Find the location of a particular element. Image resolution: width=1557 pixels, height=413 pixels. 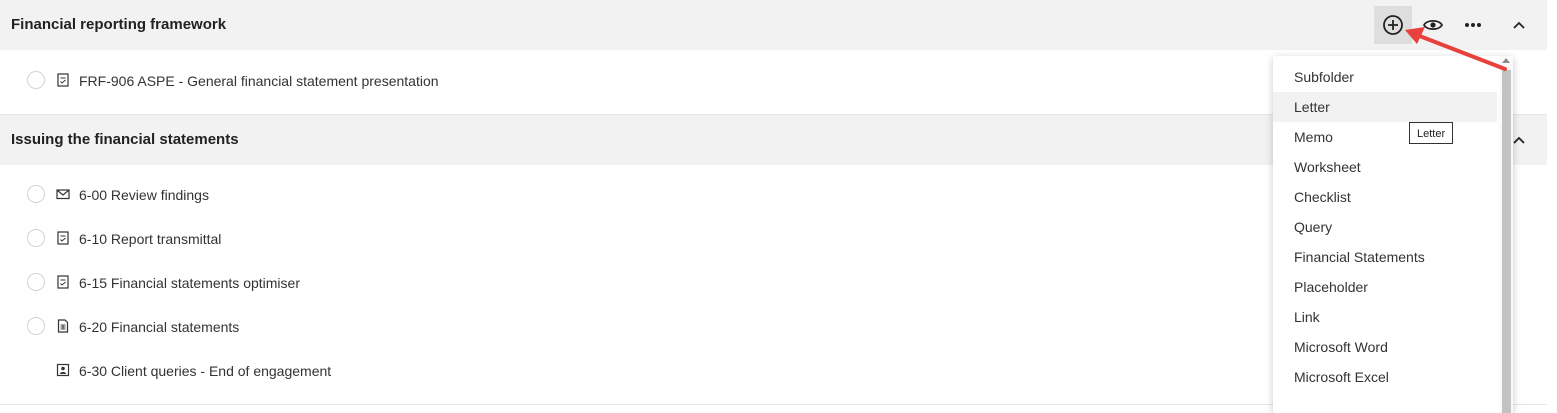

item-label: 6-10 Report transmittal is located at coordinates (150, 239).